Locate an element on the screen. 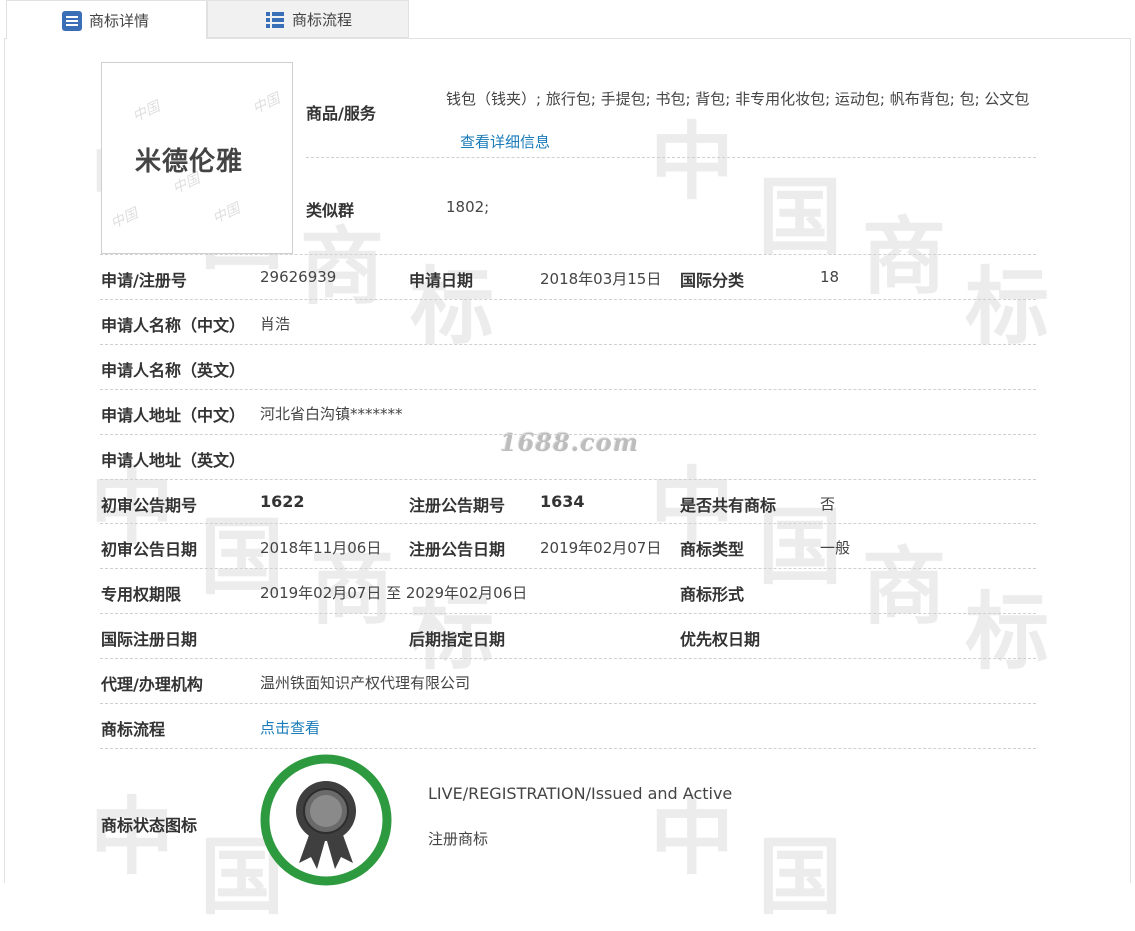 This screenshot has height=931, width=1135. intl-reg-date-label: 国际注册日期 is located at coordinates (149, 639).